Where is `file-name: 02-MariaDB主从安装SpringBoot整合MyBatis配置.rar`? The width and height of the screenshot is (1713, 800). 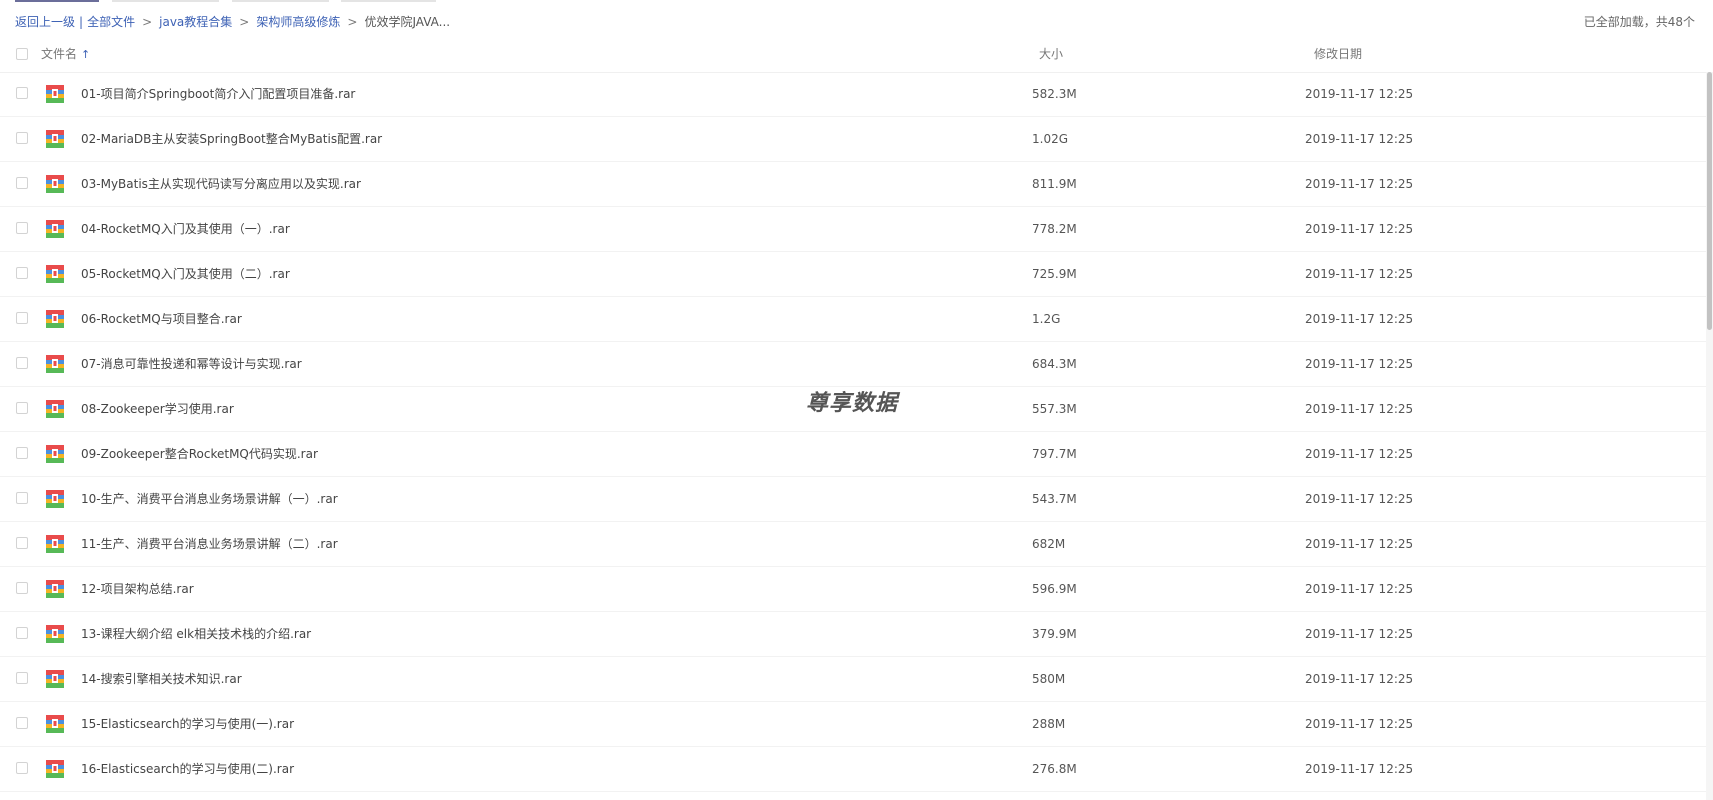 file-name: 02-MariaDB主从安装SpringBoot整合MyBatis配置.rar is located at coordinates (231, 139).